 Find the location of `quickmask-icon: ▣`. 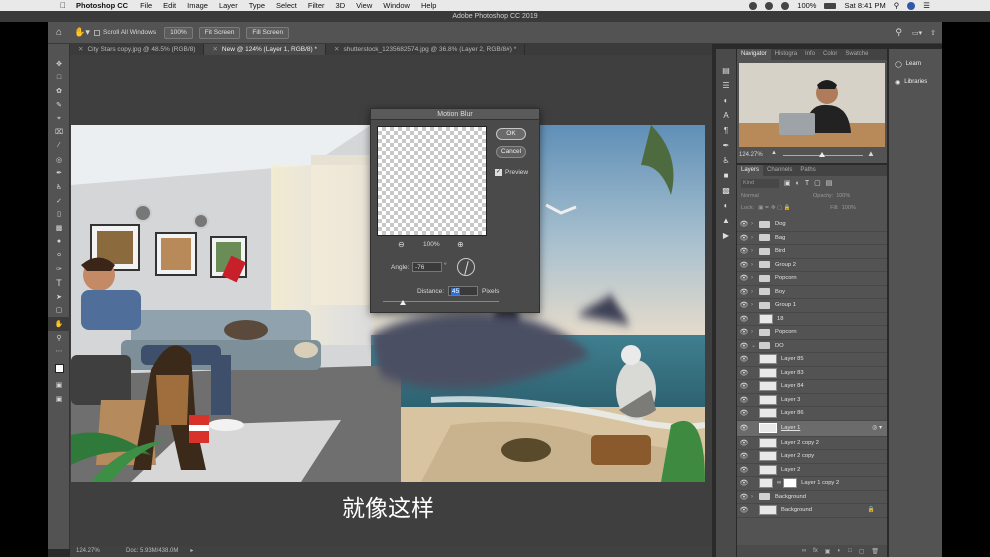

quickmask-icon: ▣ is located at coordinates (59, 385).